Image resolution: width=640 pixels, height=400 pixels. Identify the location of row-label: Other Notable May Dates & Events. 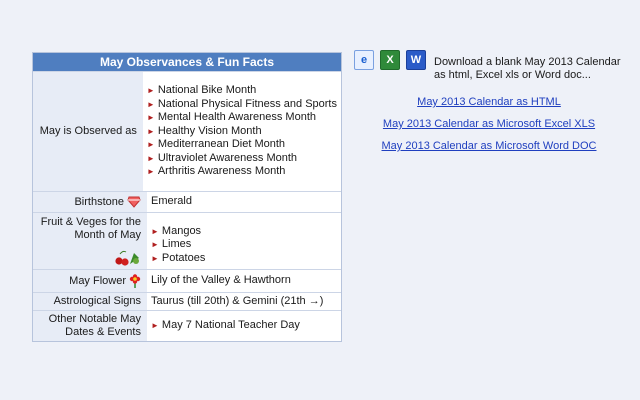
(90, 326).